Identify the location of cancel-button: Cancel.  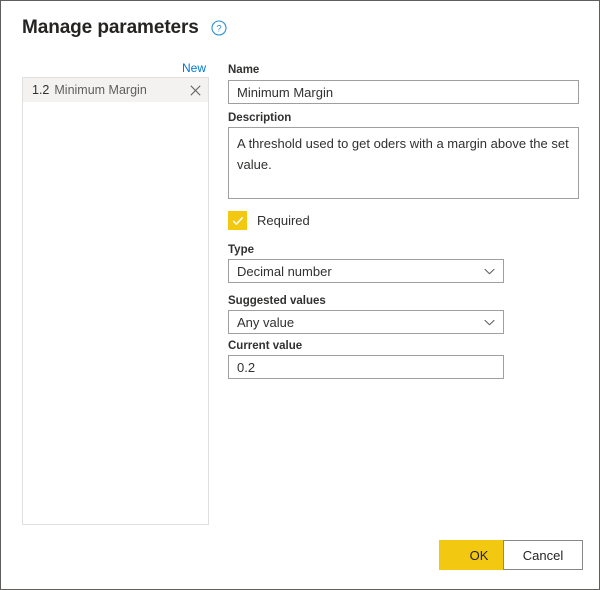
(543, 555).